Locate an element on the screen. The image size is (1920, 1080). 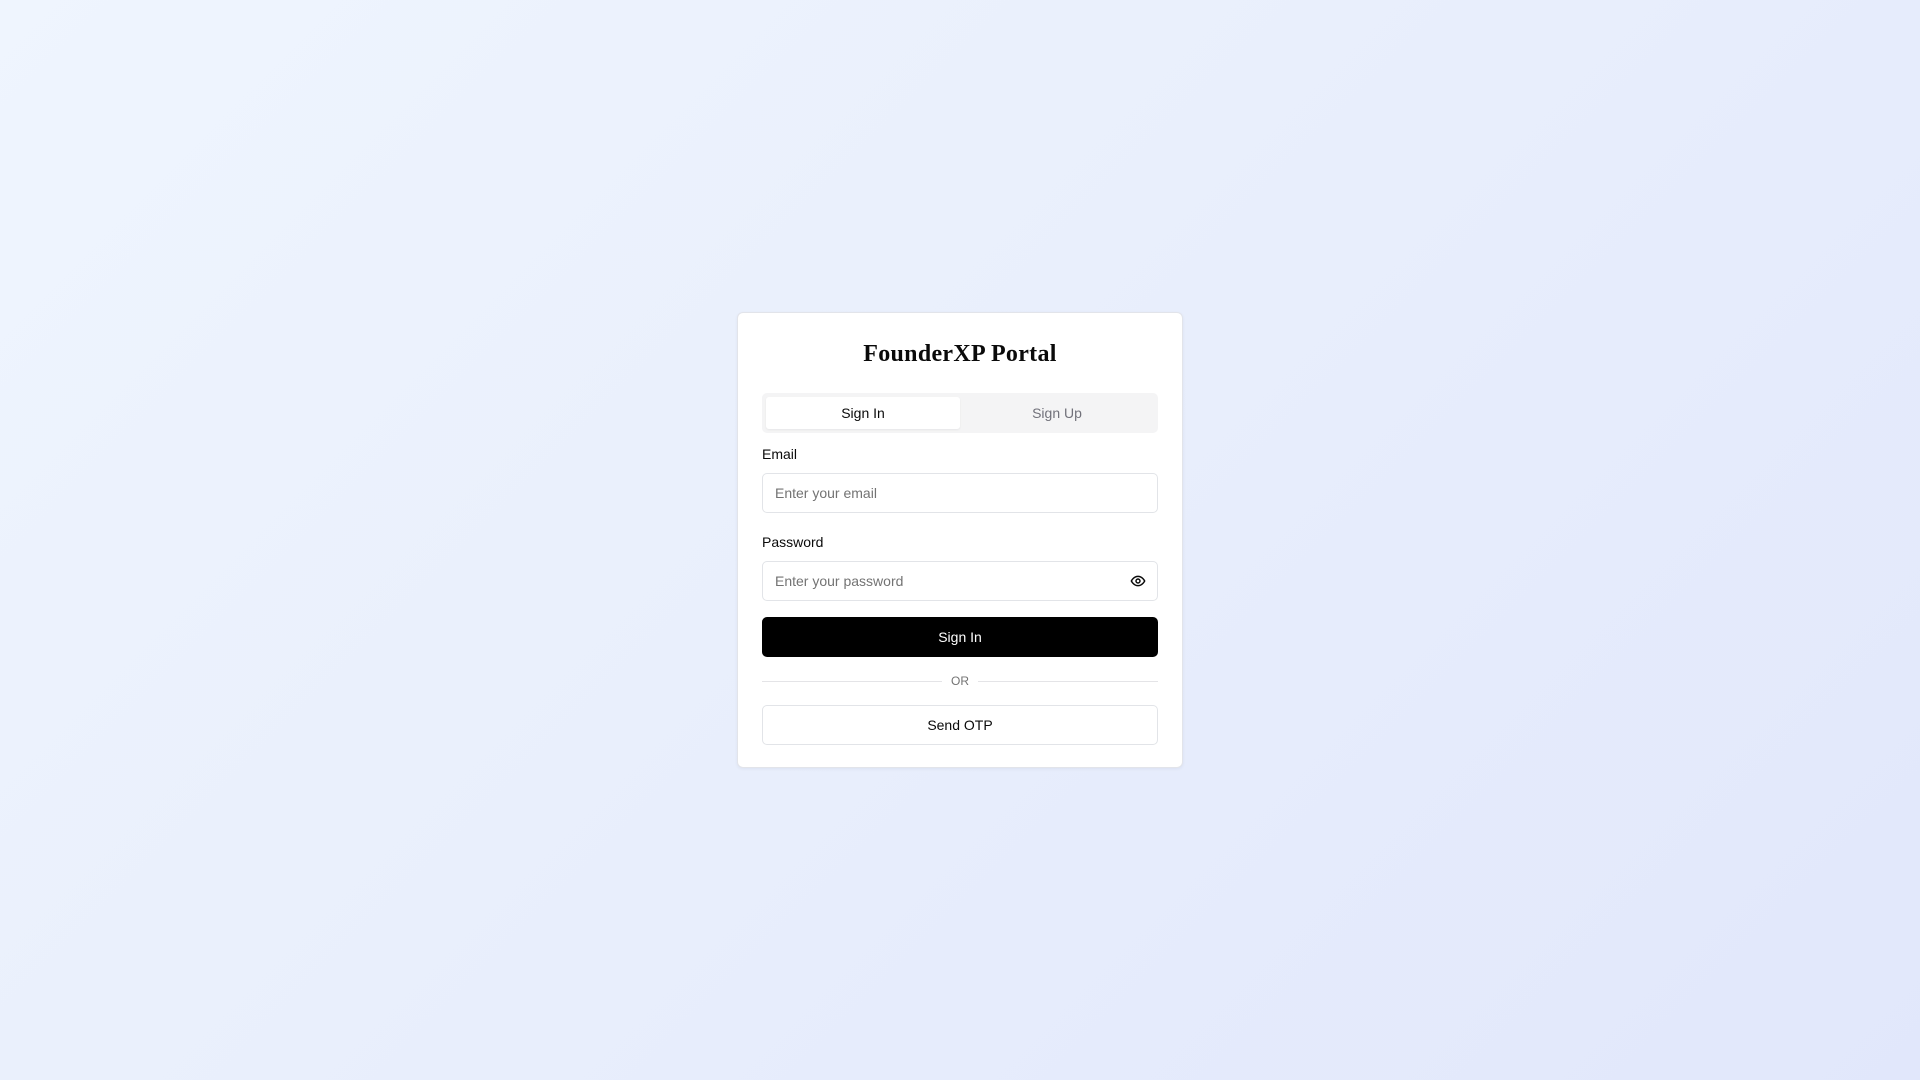
email-label: Email is located at coordinates (780, 454).